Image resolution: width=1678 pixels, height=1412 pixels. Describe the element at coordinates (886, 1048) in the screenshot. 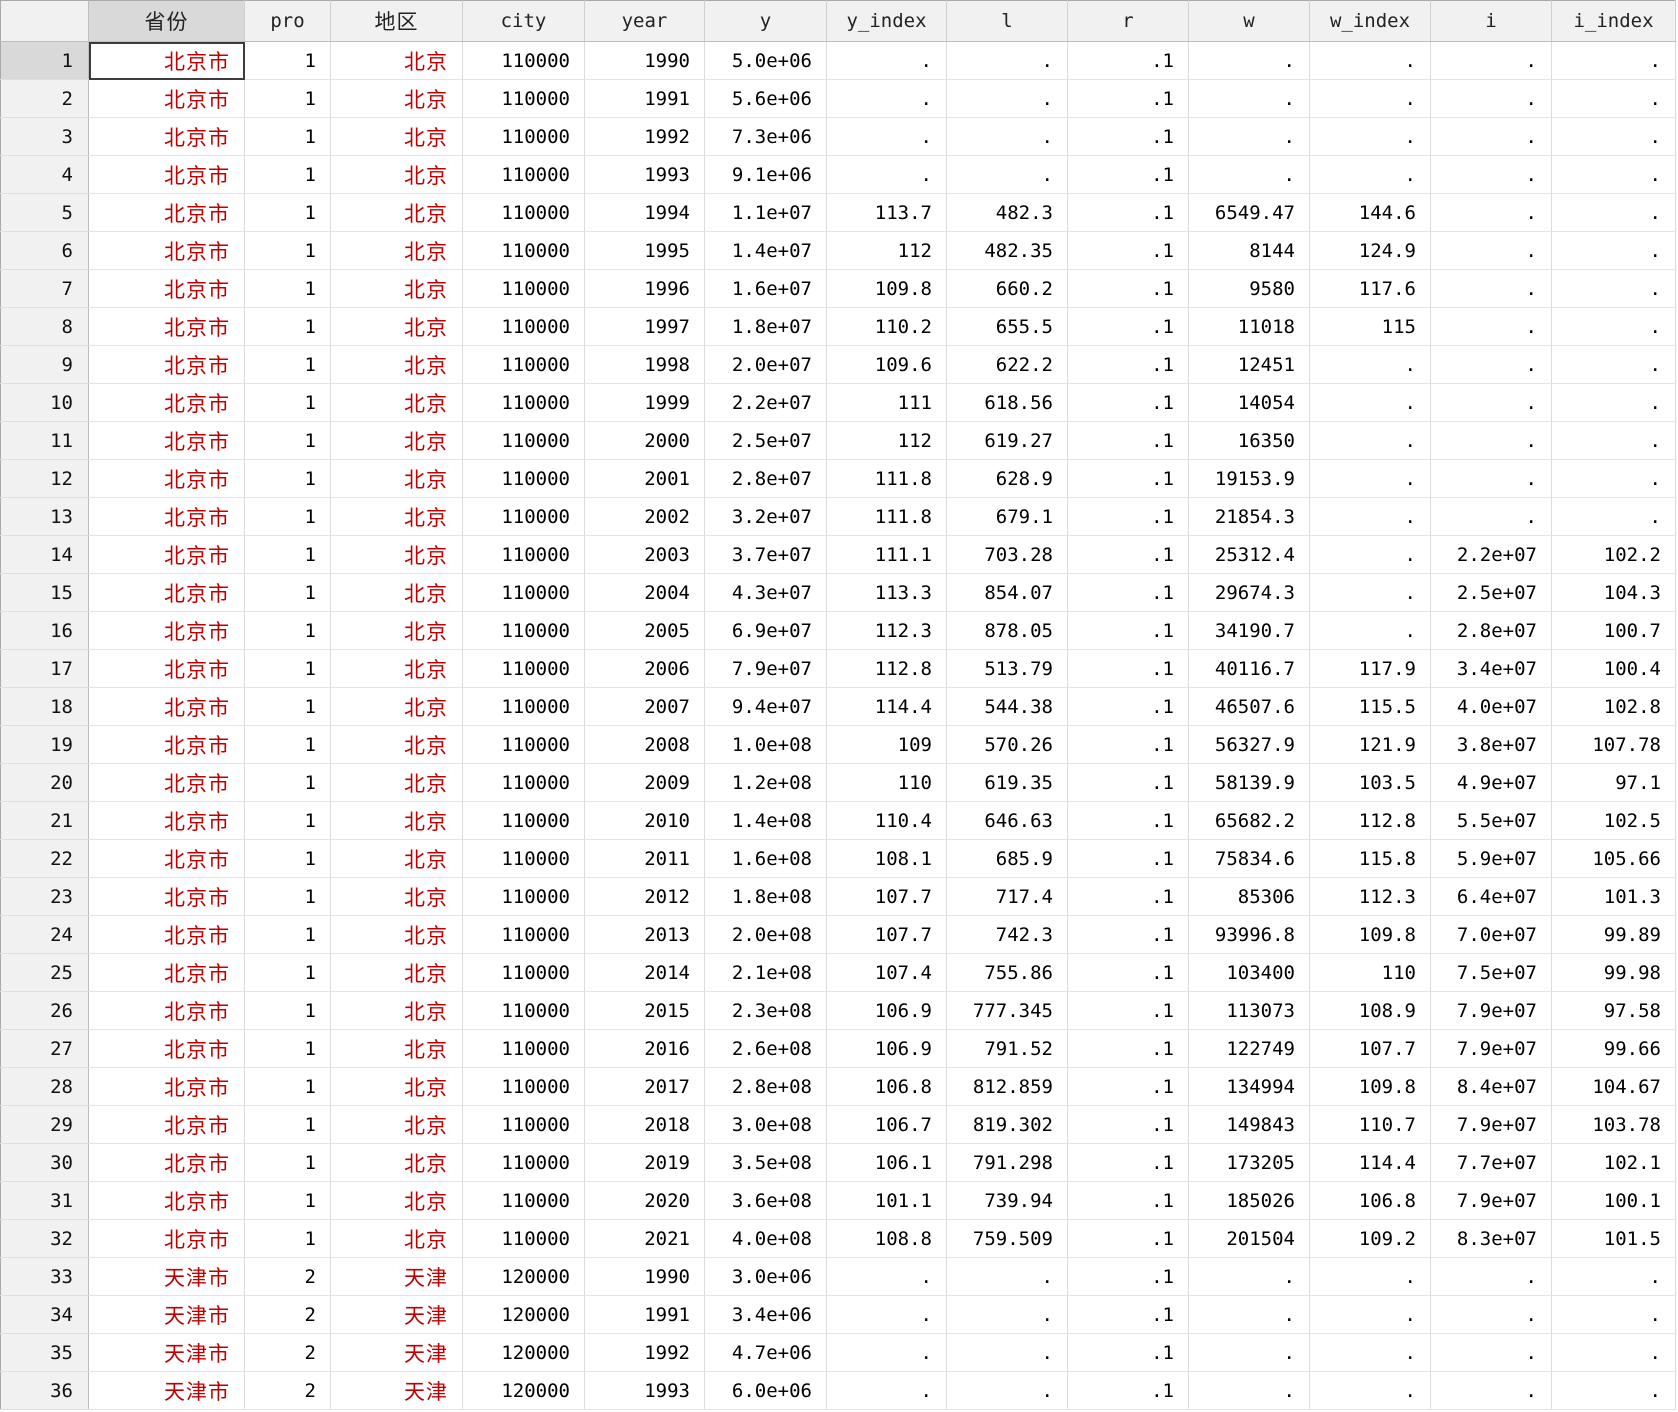

I see `cell-y-index: 106.9` at that location.